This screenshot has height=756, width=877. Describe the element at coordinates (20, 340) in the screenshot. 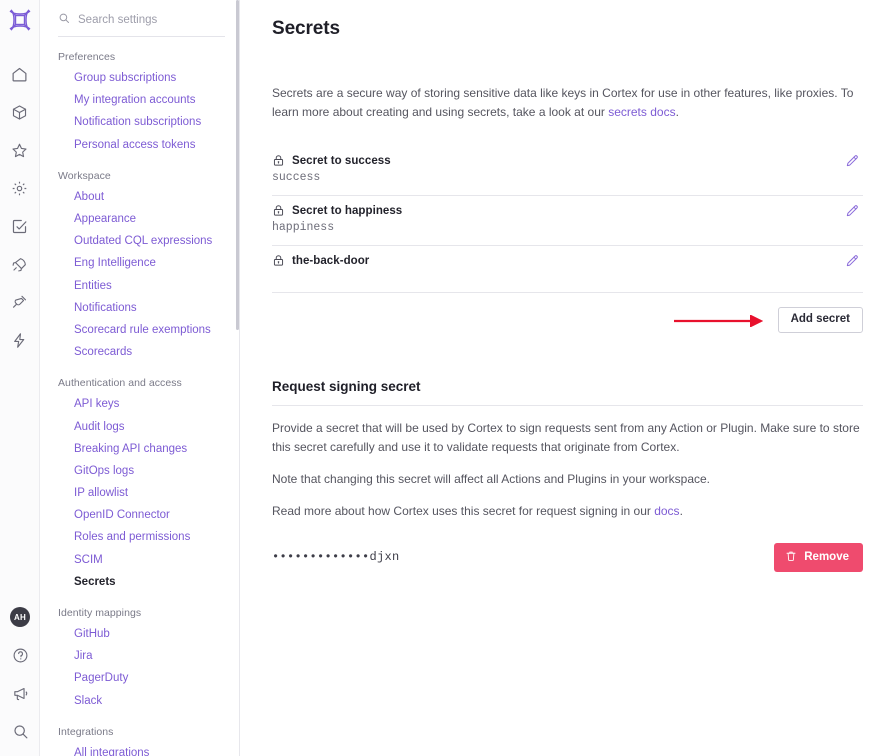

I see `lightning-icon` at that location.